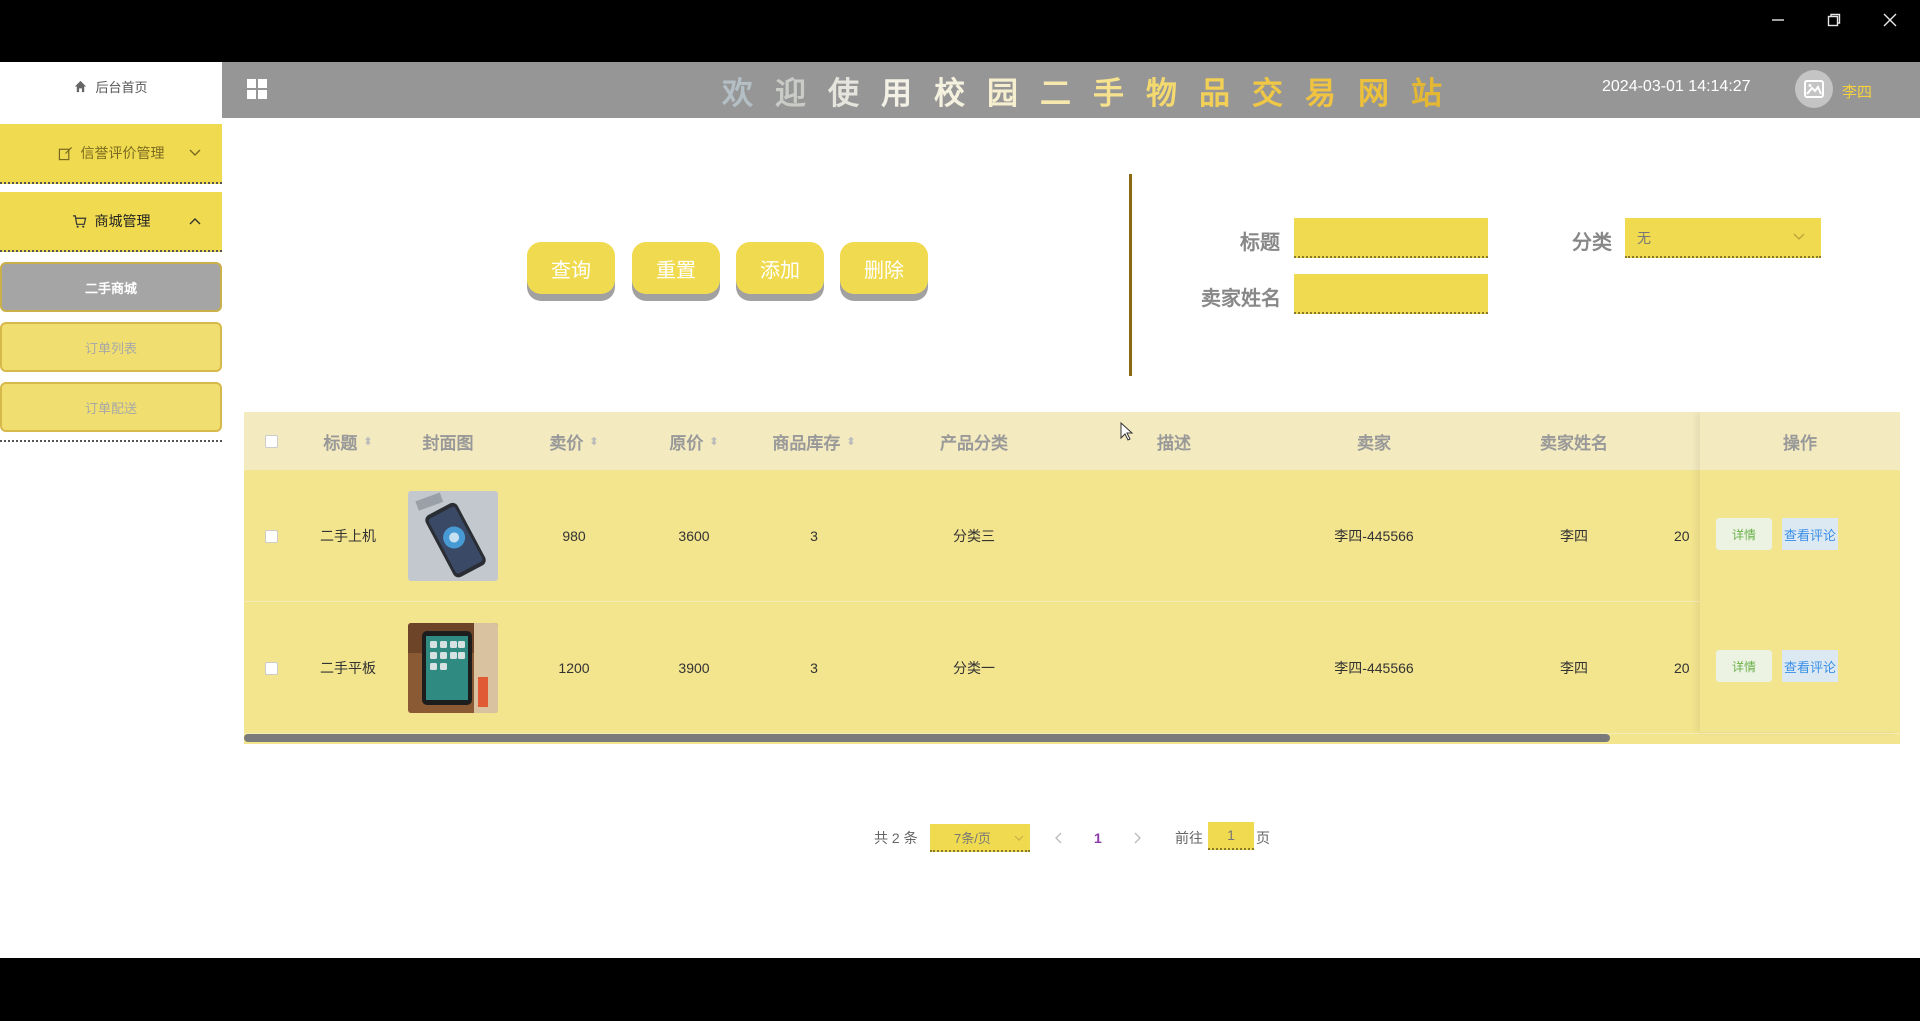 This screenshot has width=1920, height=1021. What do you see at coordinates (1800, 572) in the screenshot?
I see `operations-column: 操作 详情 查看评论 详情 查看评论` at bounding box center [1800, 572].